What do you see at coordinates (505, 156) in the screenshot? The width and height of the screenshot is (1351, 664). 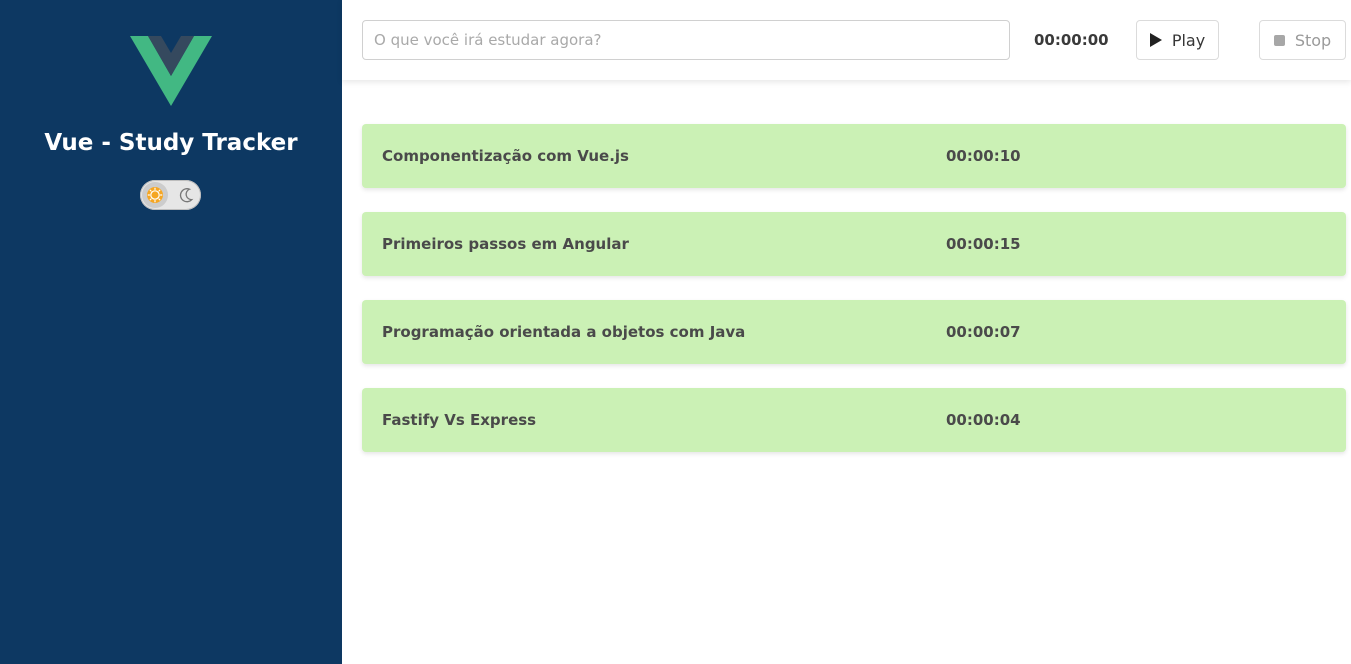 I see `task-name: Componentização com Vue.js` at bounding box center [505, 156].